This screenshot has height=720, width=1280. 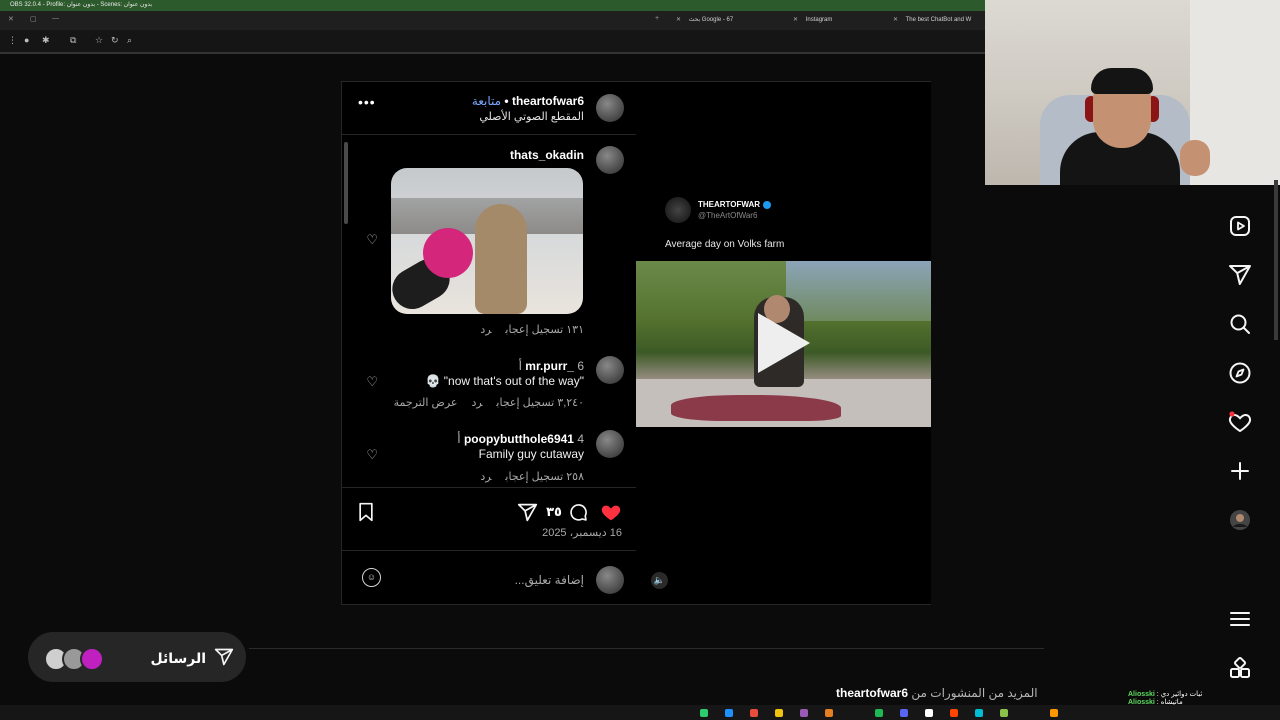 What do you see at coordinates (540, 403) in the screenshot?
I see `comment-likes: ٣,٢٤٠ تسجيل إعجاب` at bounding box center [540, 403].